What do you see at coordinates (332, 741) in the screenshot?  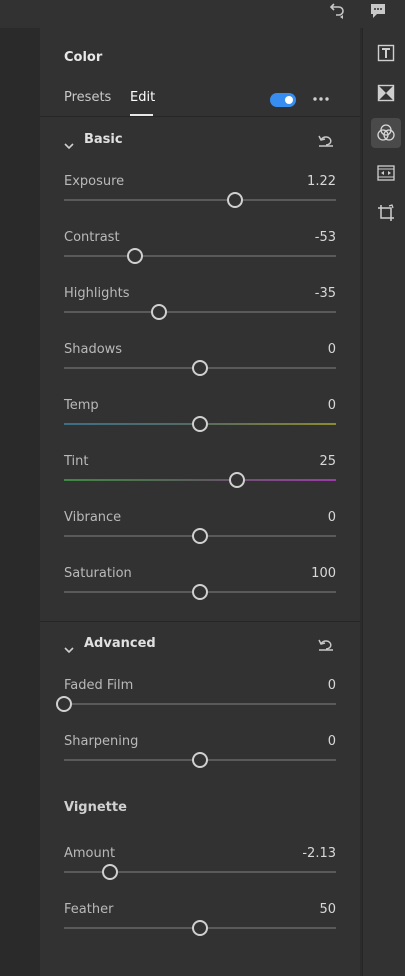 I see `sharpening-value: 0` at bounding box center [332, 741].